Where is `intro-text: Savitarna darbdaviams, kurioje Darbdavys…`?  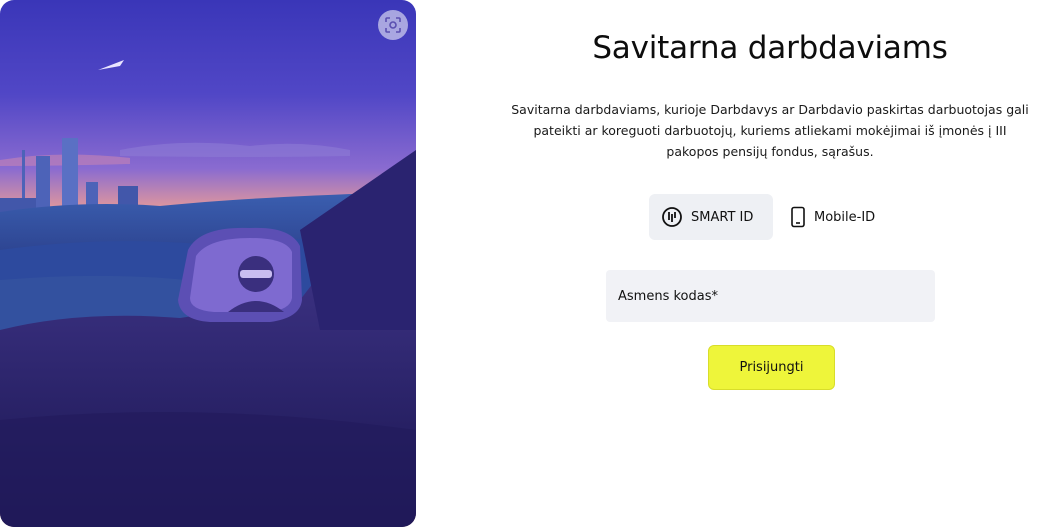
intro-text: Savitarna darbdaviams, kurioje Darbdavys… is located at coordinates (770, 130).